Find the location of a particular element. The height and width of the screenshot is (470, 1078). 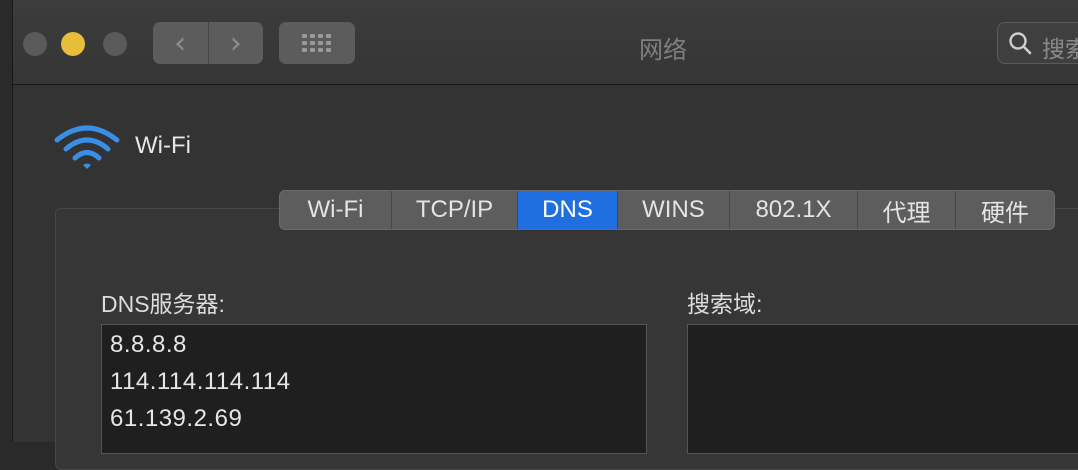

settings-tabs: Wi-Fi TCP/IP DNS WINS 802.1X 代理 硬件 is located at coordinates (667, 210).